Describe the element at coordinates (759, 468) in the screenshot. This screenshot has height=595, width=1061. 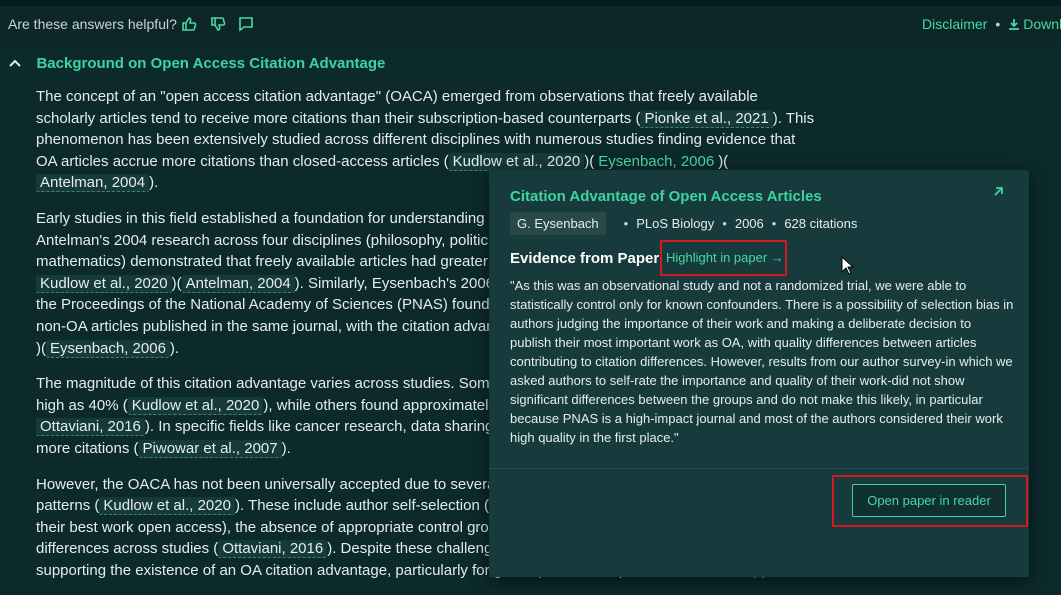
I see `popup-divider` at that location.